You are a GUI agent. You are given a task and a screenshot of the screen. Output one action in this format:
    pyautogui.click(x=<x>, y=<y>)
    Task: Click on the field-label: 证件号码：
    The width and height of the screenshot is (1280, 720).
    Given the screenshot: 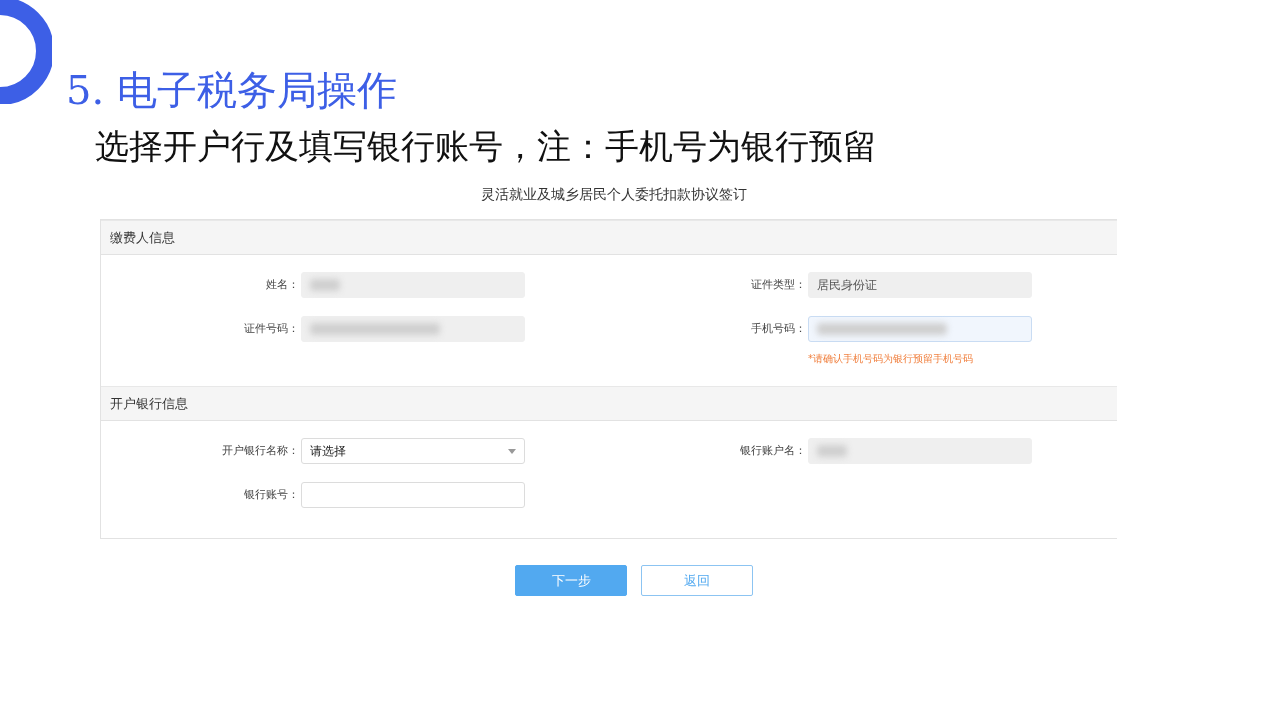 What is the action you would take?
    pyautogui.click(x=271, y=329)
    